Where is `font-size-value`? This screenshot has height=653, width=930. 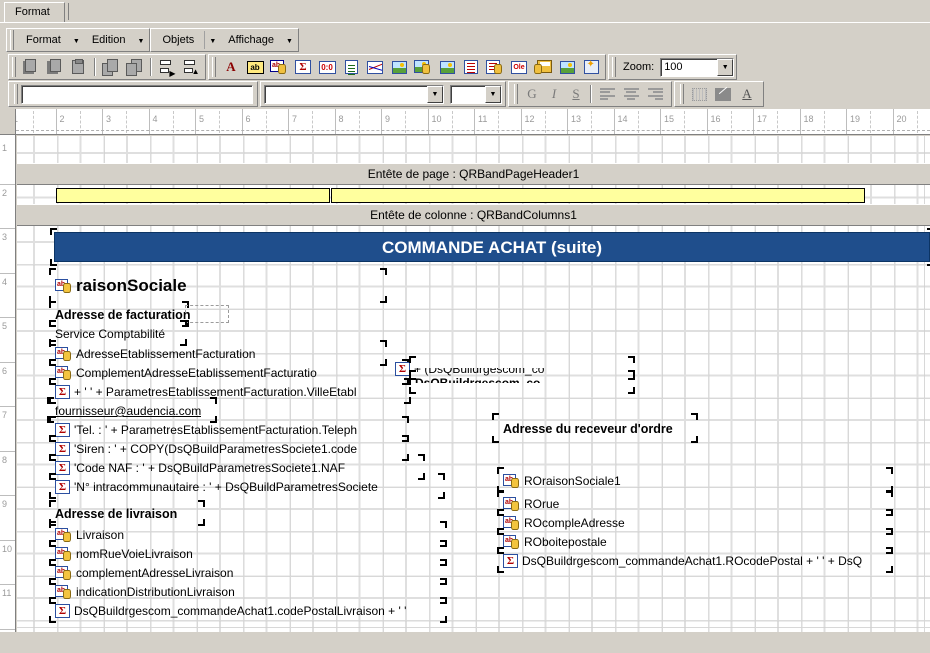 font-size-value is located at coordinates (468, 94).